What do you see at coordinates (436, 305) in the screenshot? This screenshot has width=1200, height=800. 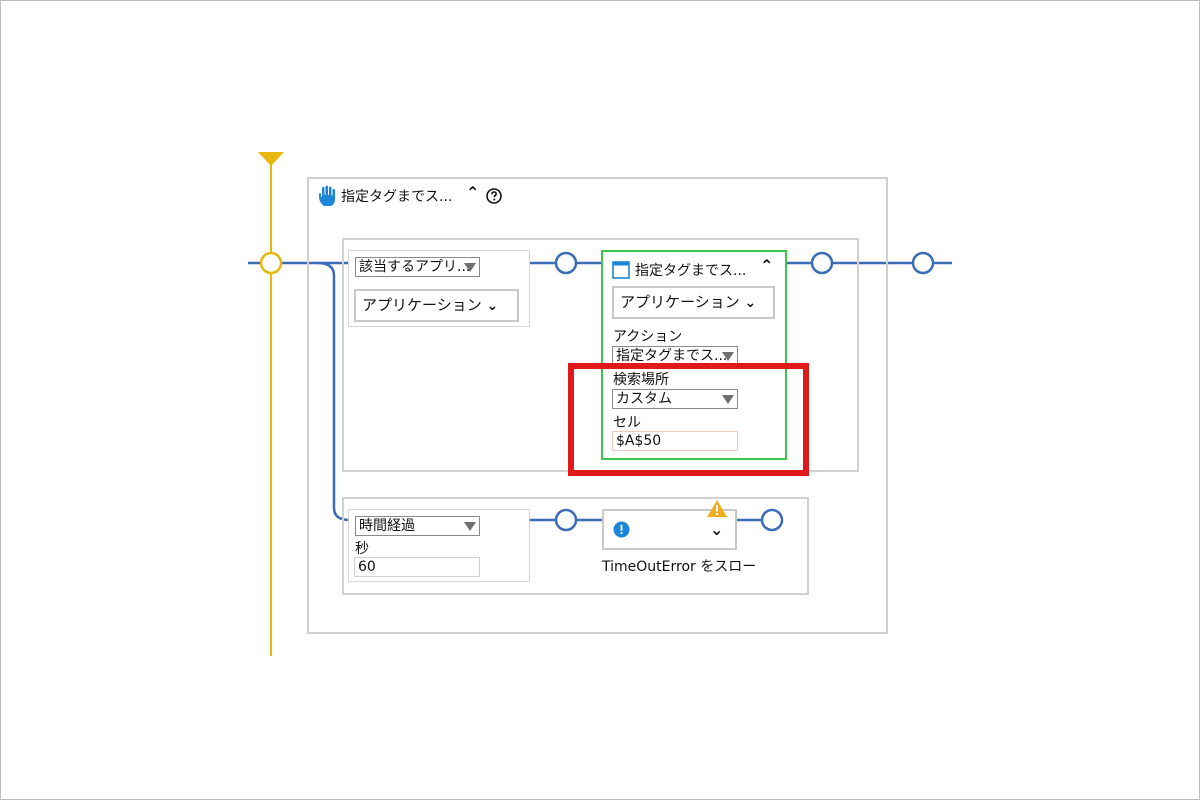 I see `app-branch-dropdown: アプリケーション ⌄` at bounding box center [436, 305].